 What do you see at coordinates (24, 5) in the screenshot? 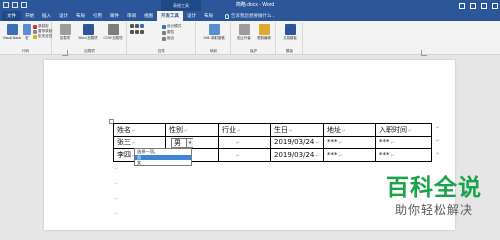
I see `redo-icon` at bounding box center [24, 5].